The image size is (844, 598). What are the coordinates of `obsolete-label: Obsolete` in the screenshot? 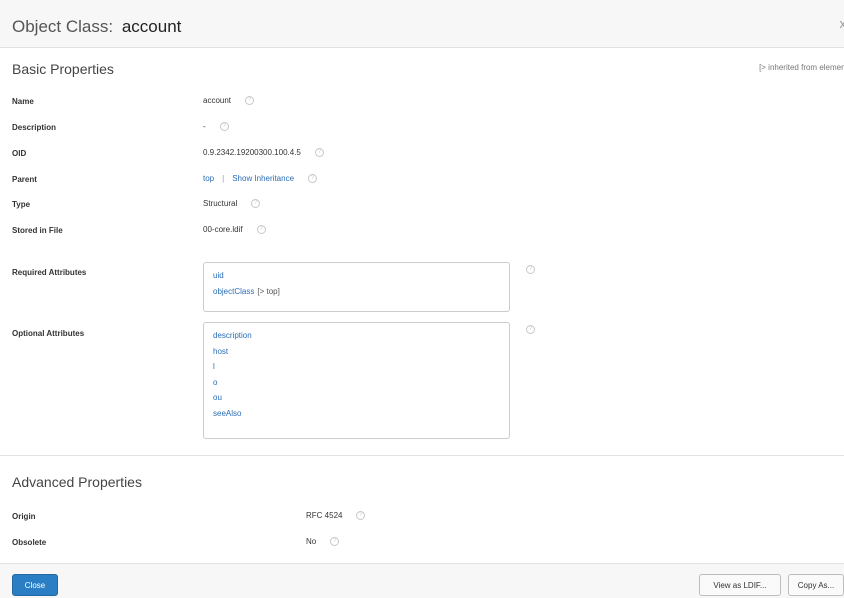 It's located at (29, 542).